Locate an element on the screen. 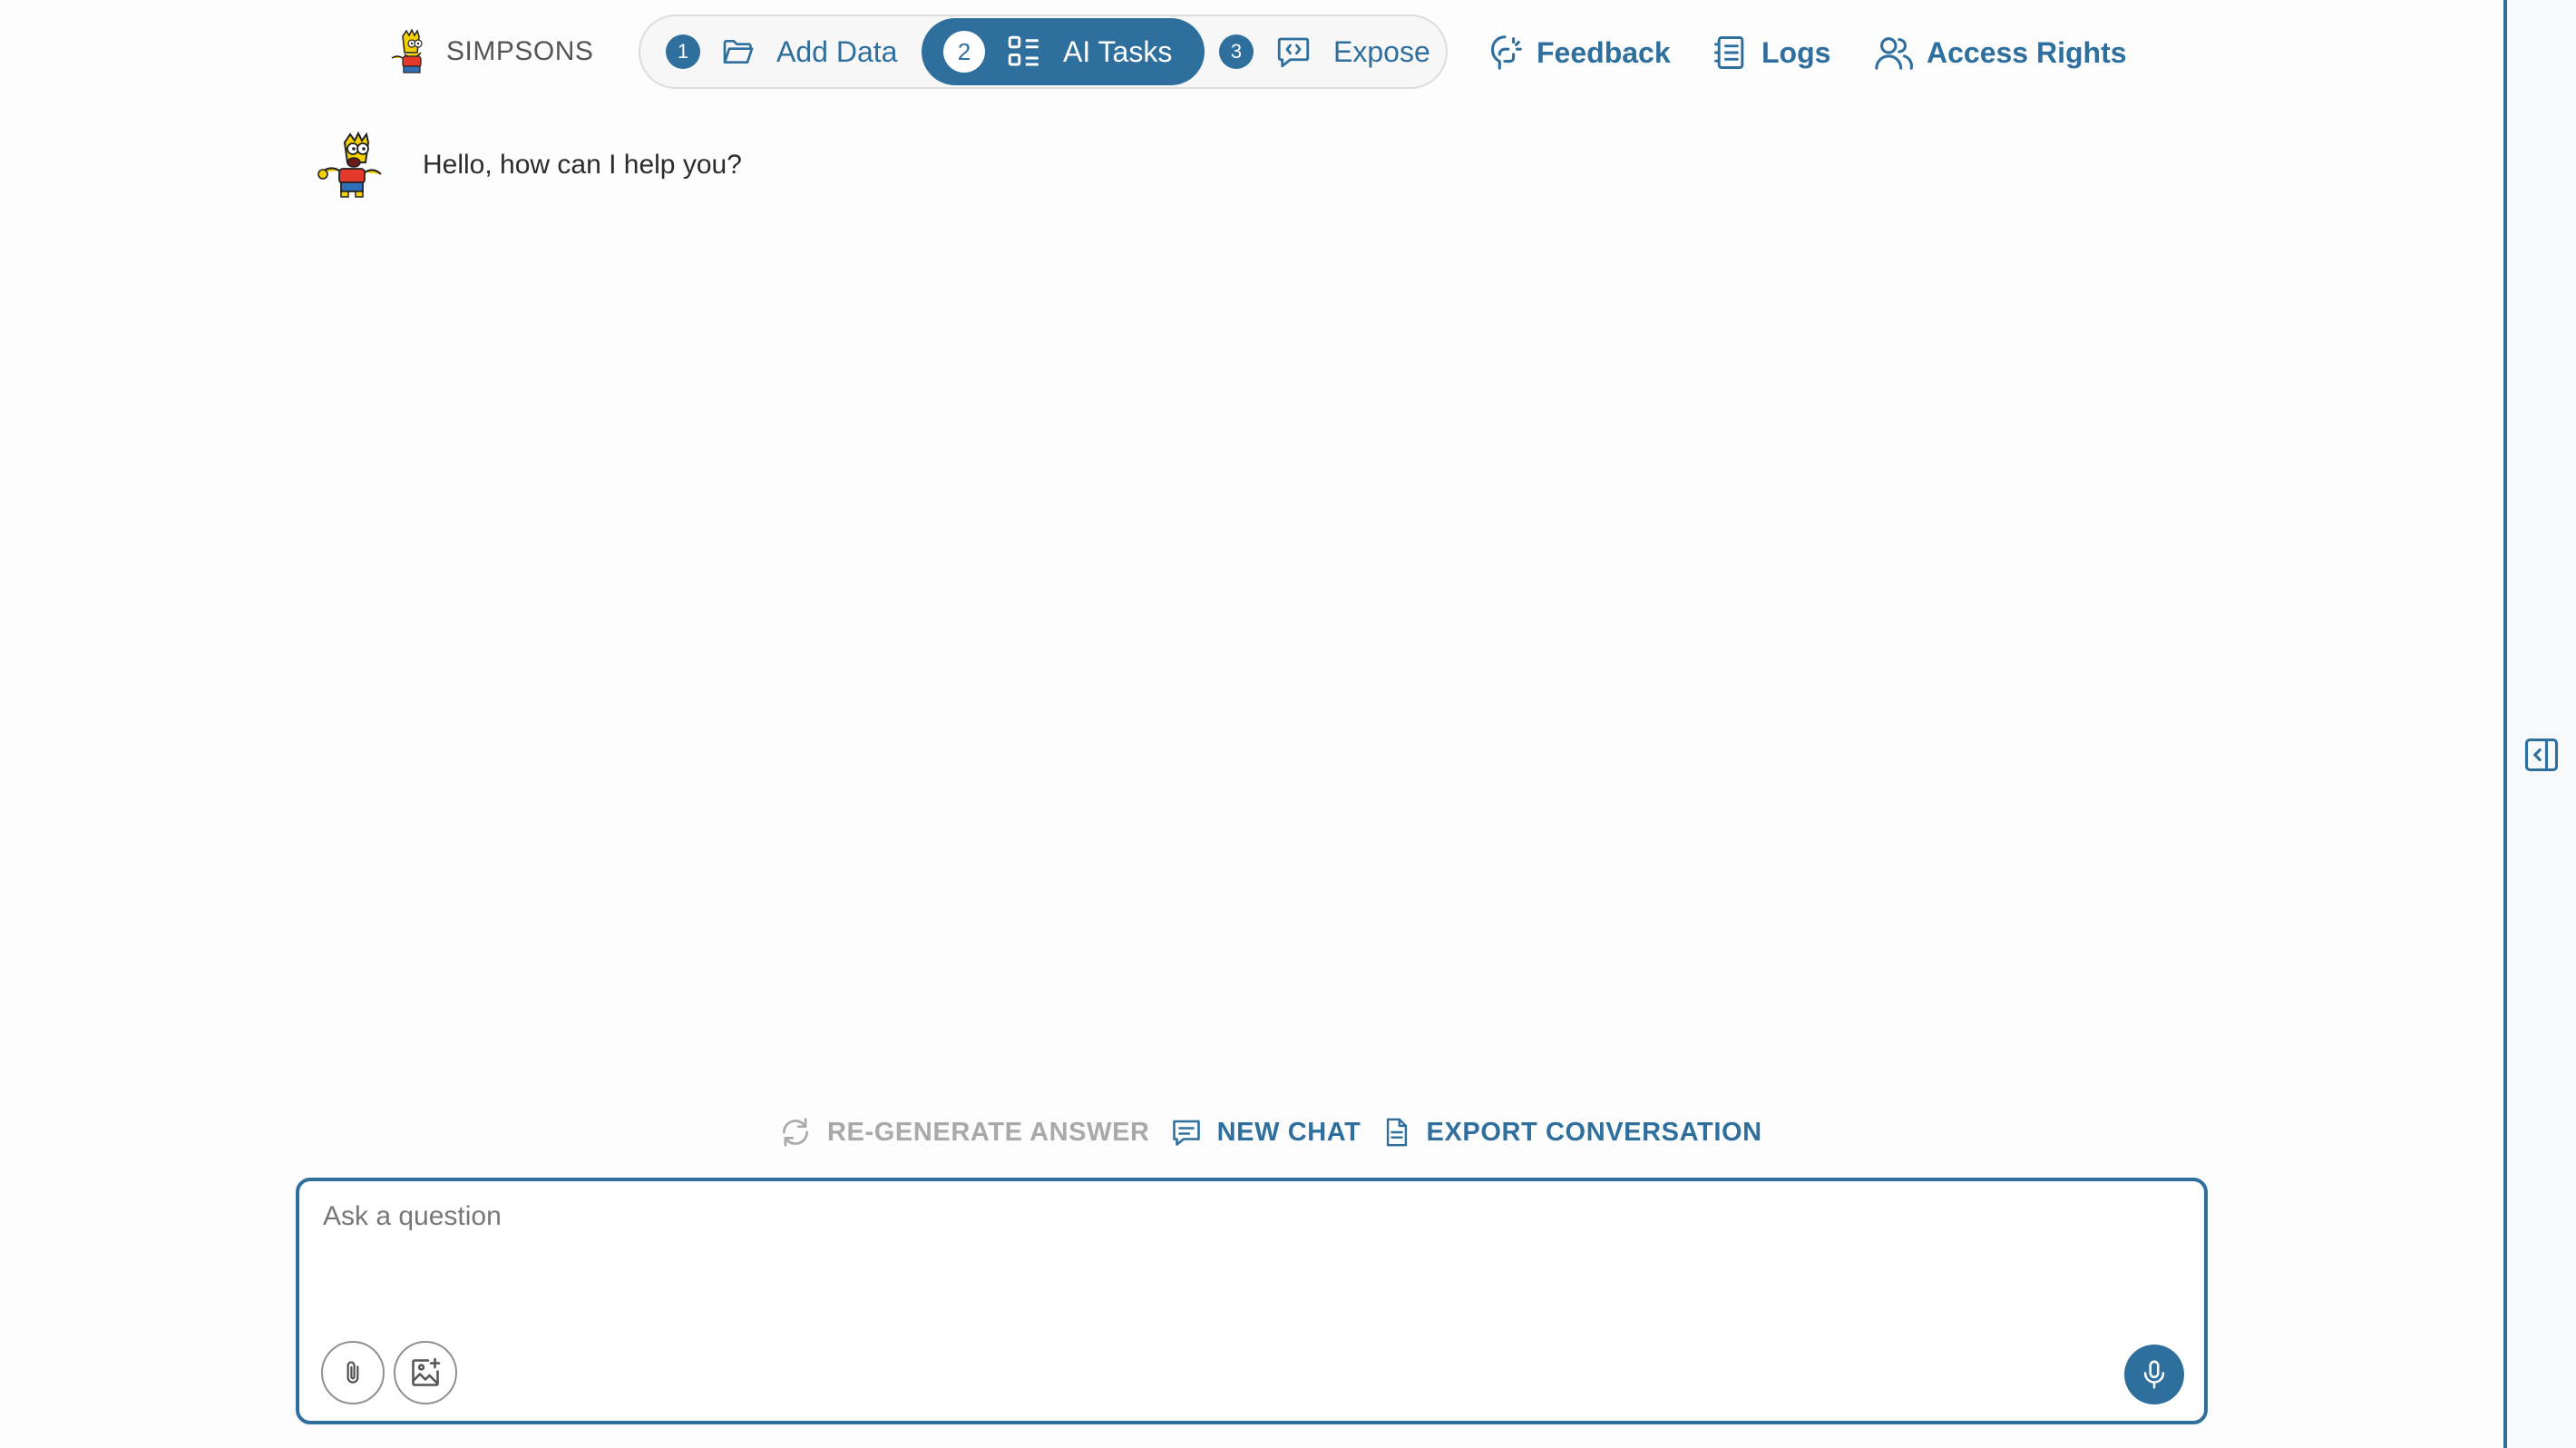 Image resolution: width=2576 pixels, height=1448 pixels. panel-expand-icon is located at coordinates (2541, 755).